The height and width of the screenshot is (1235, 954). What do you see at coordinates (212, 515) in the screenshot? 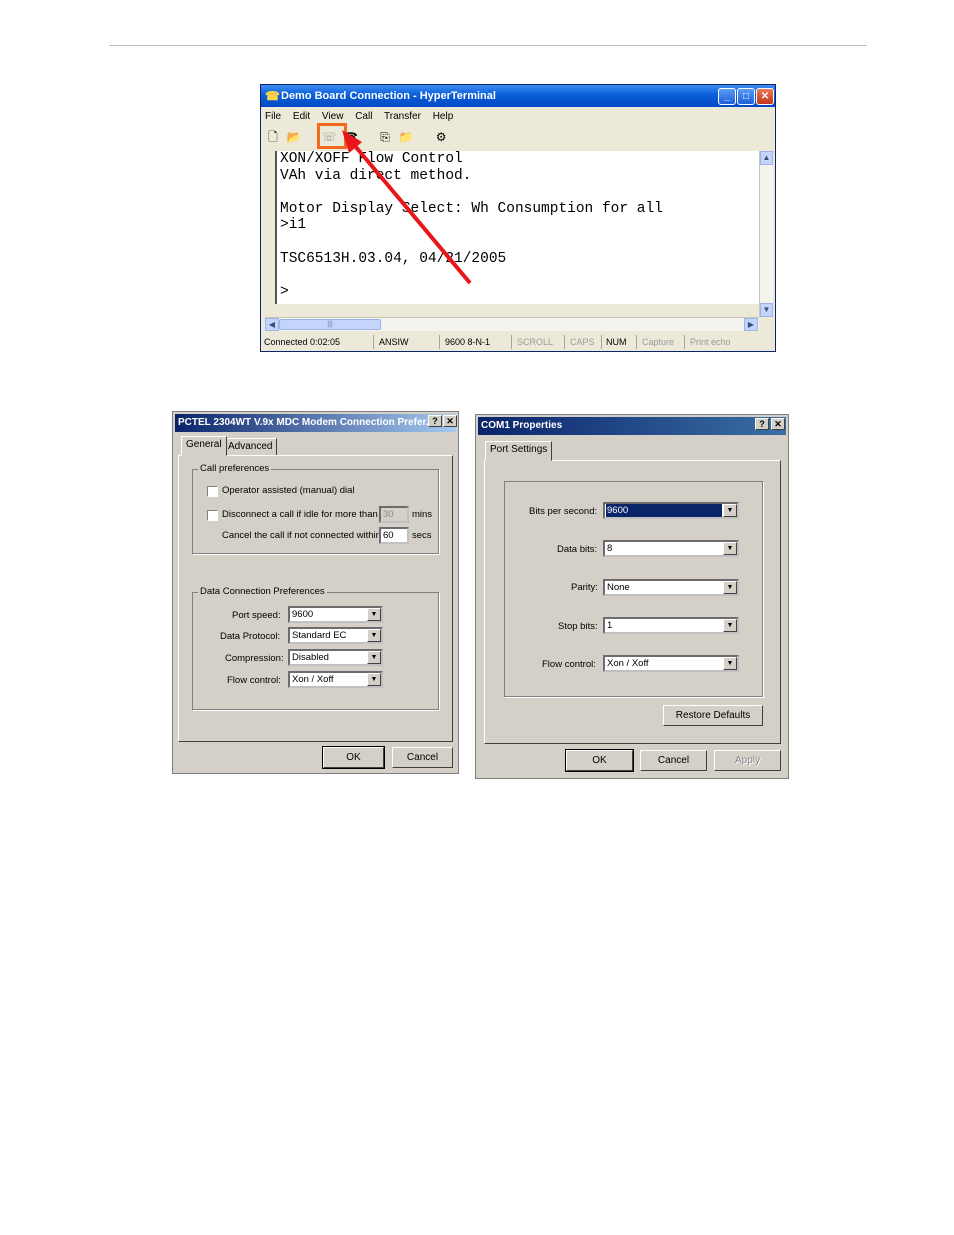
I see `disconnect-idle-checkbox` at bounding box center [212, 515].